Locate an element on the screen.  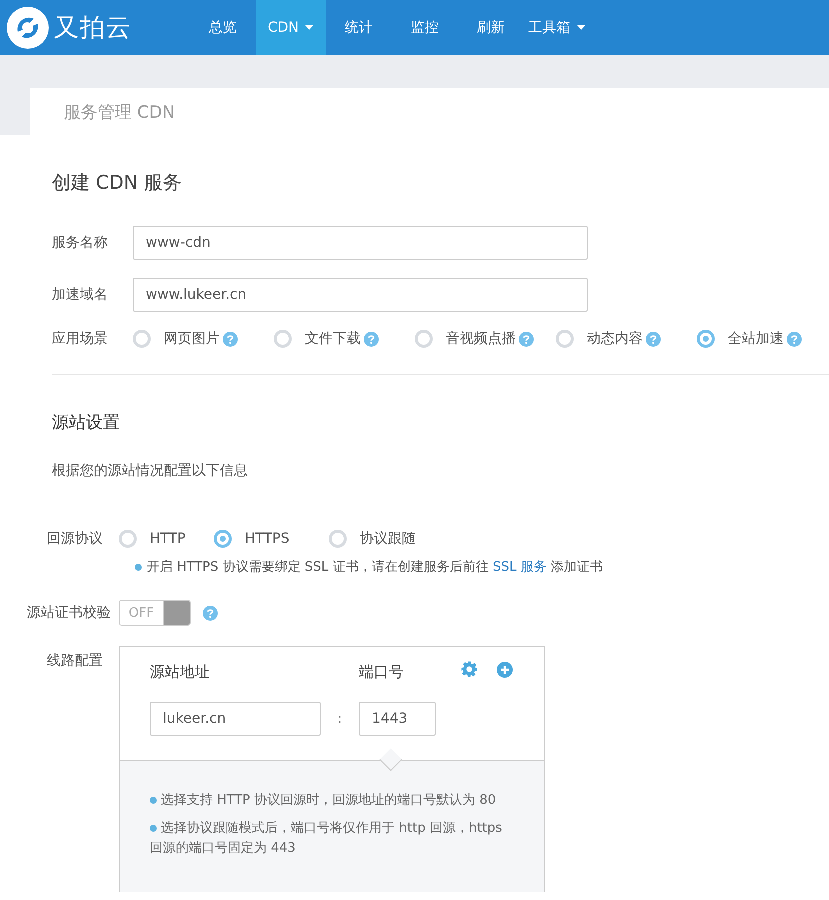
field-label: 线路配置 is located at coordinates (75, 661).